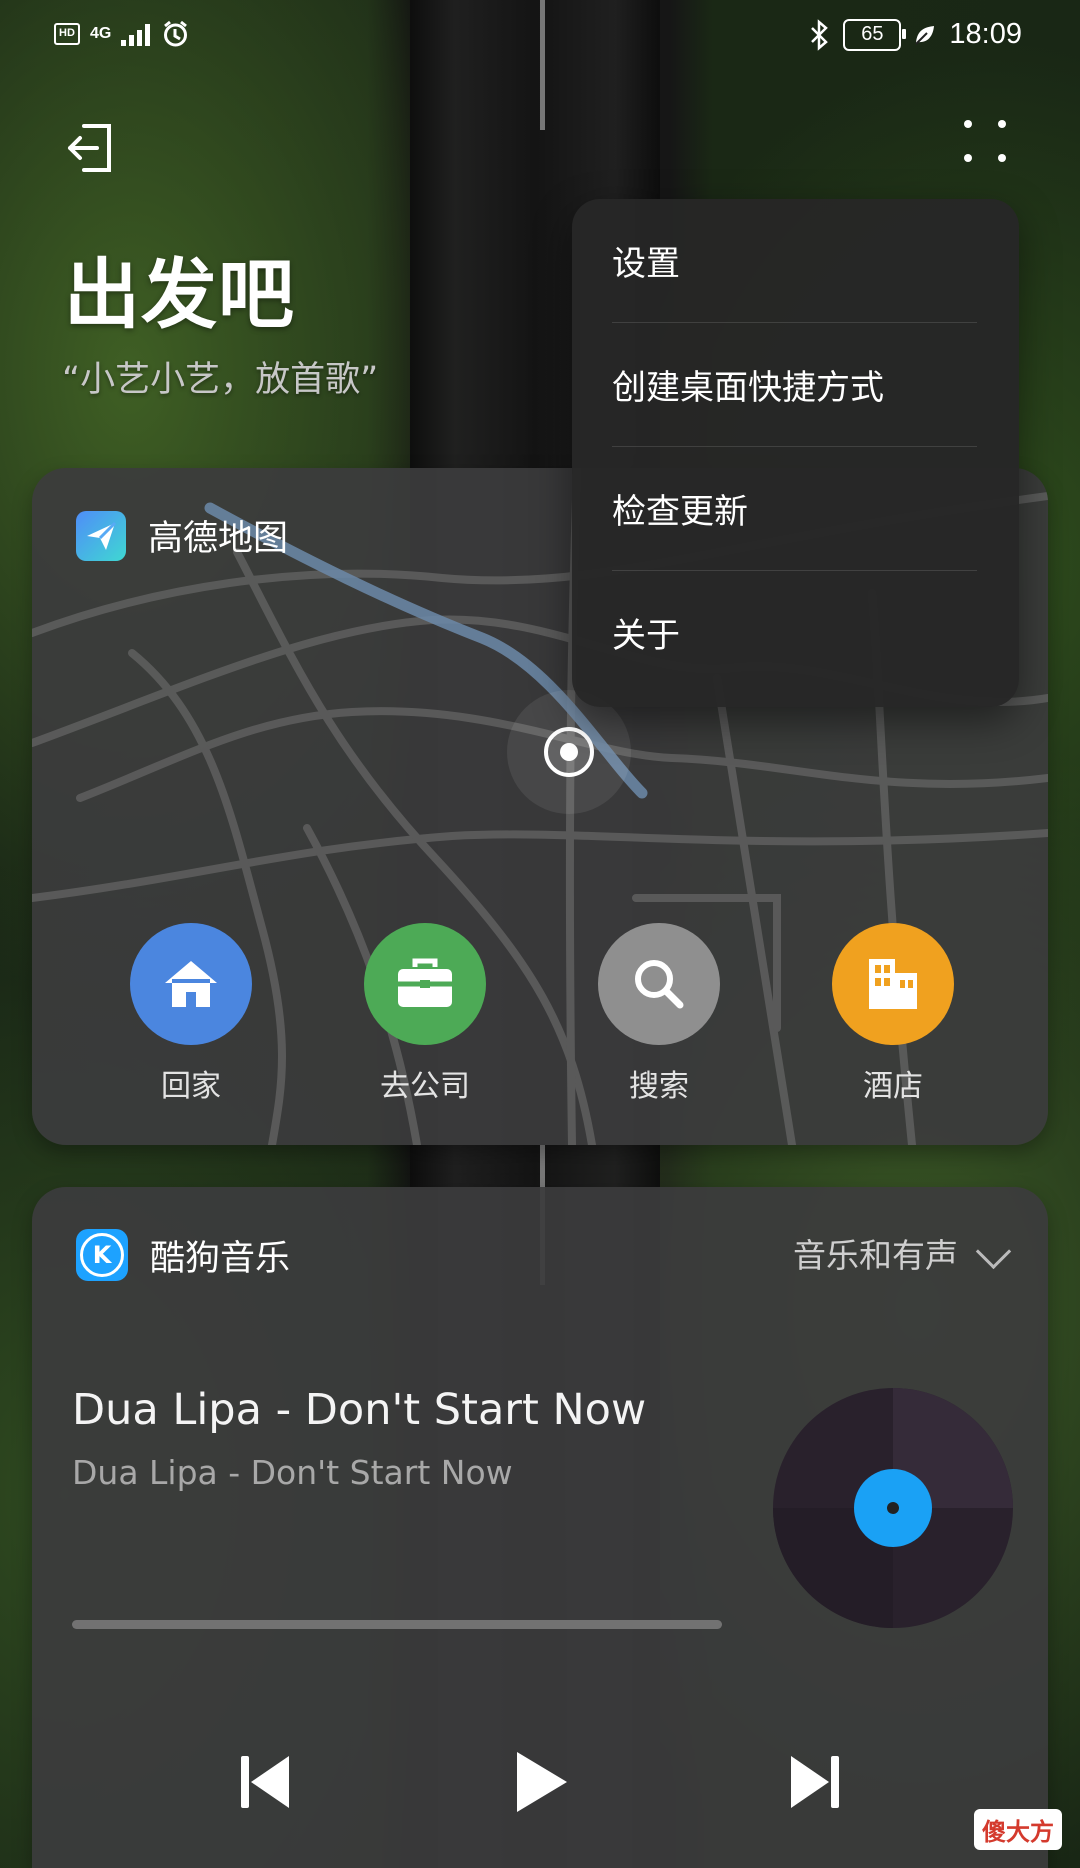 The image size is (1080, 1868). I want to click on briefcase-icon, so click(425, 984).